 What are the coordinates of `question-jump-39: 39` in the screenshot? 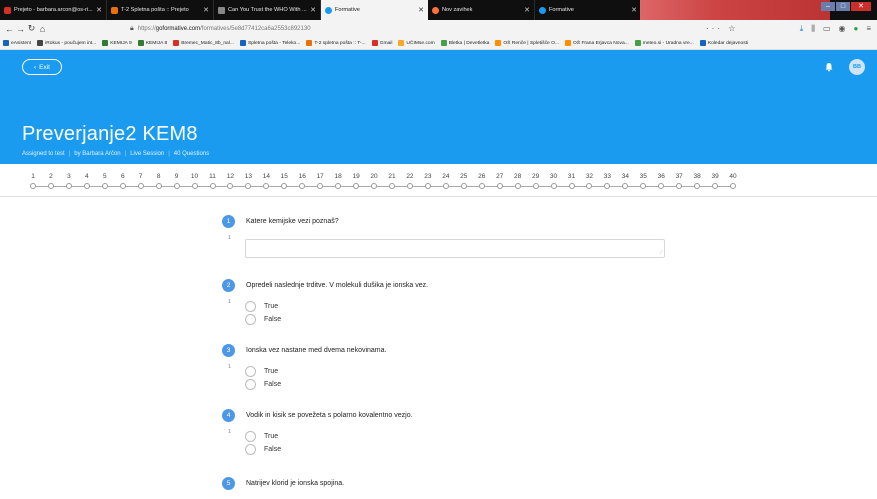 It's located at (715, 176).